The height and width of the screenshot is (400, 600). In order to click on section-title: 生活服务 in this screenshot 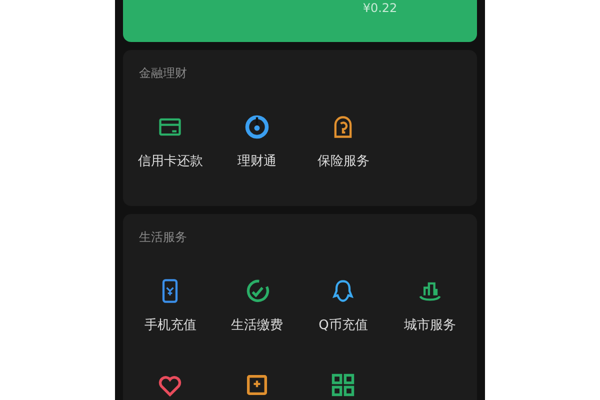, I will do `click(163, 237)`.